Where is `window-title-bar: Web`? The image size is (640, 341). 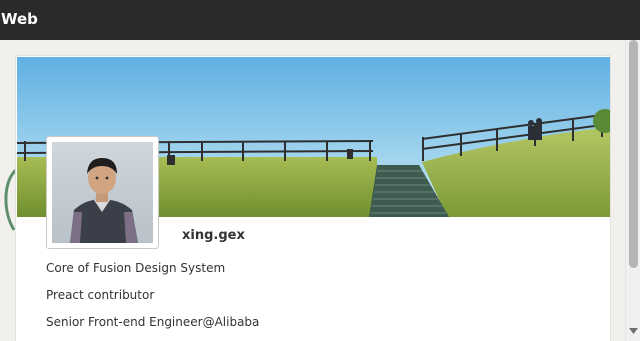 window-title-bar: Web is located at coordinates (320, 20).